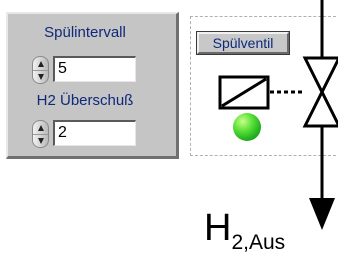 This screenshot has height=261, width=338. What do you see at coordinates (218, 228) in the screenshot?
I see `outlet-label-main: H` at bounding box center [218, 228].